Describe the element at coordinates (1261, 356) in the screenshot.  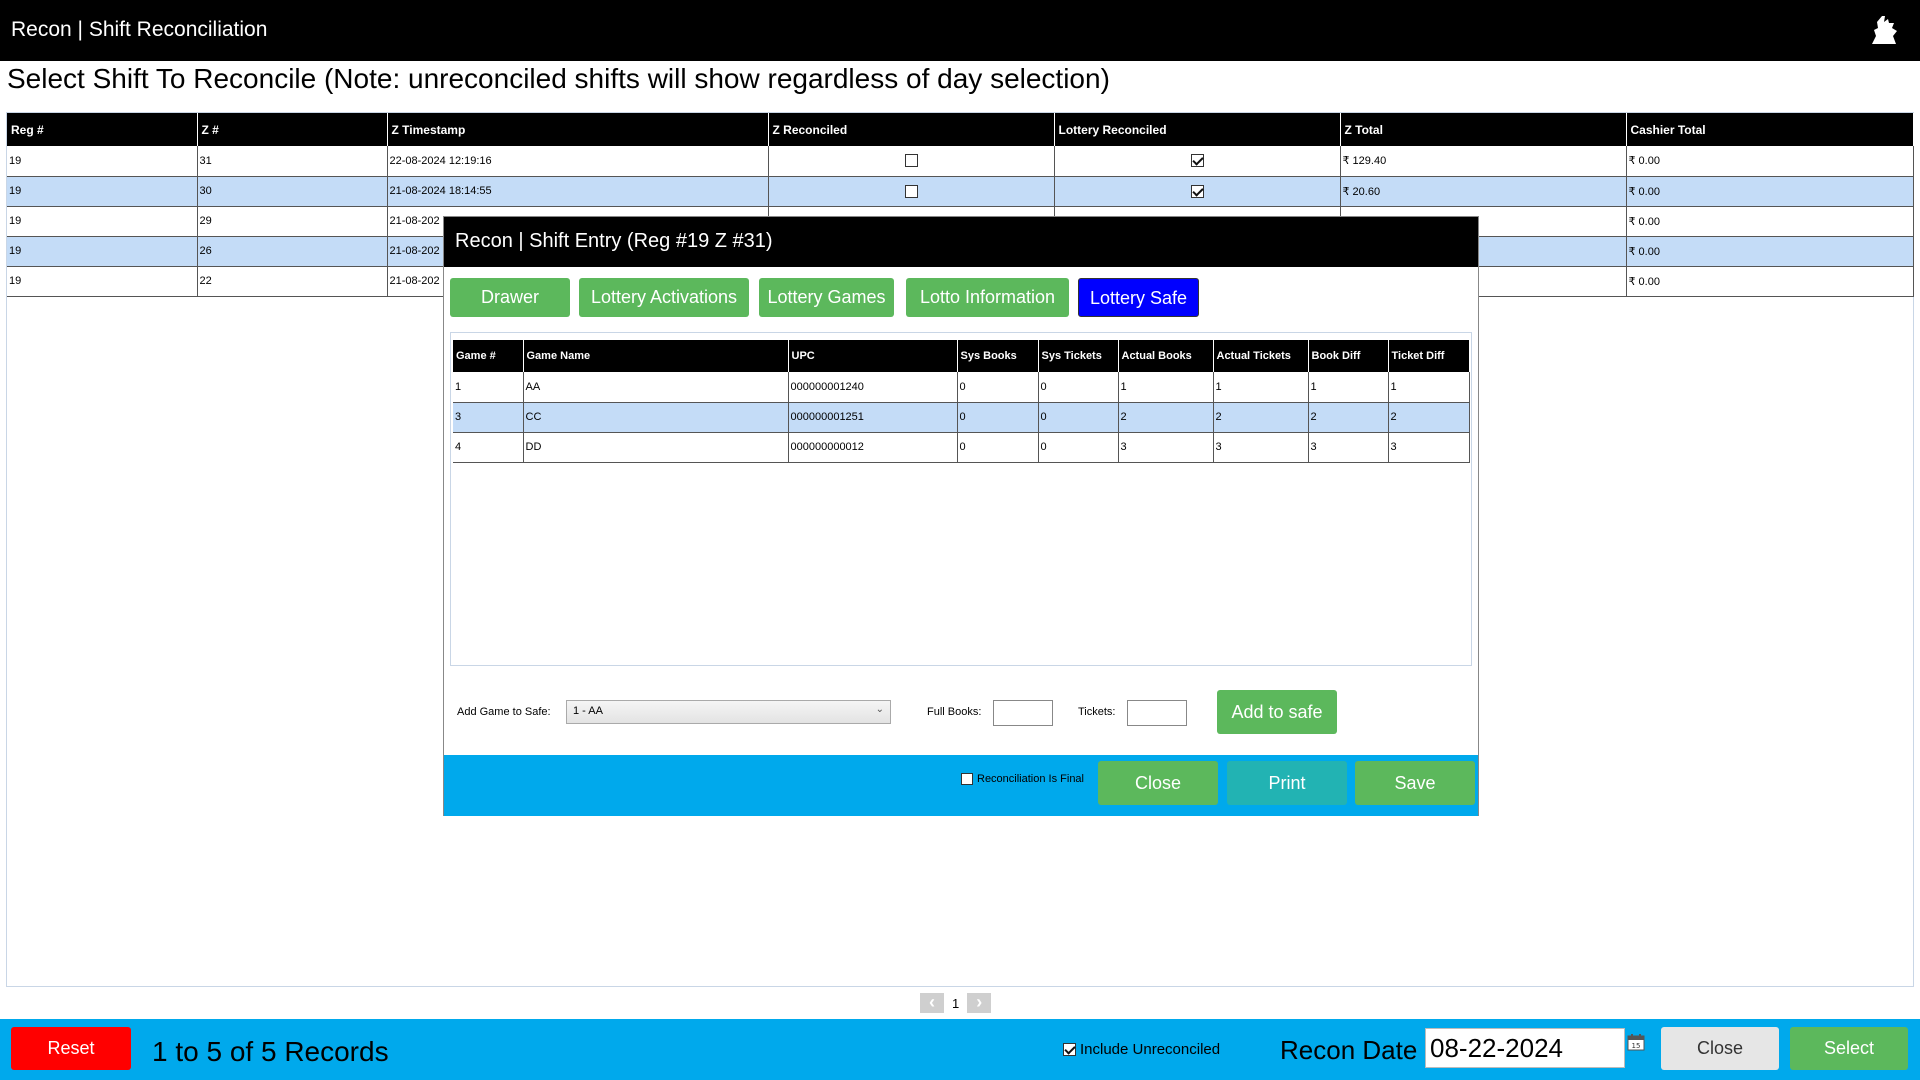
I see `col-header-actual-tickets: Actual Tickets` at that location.